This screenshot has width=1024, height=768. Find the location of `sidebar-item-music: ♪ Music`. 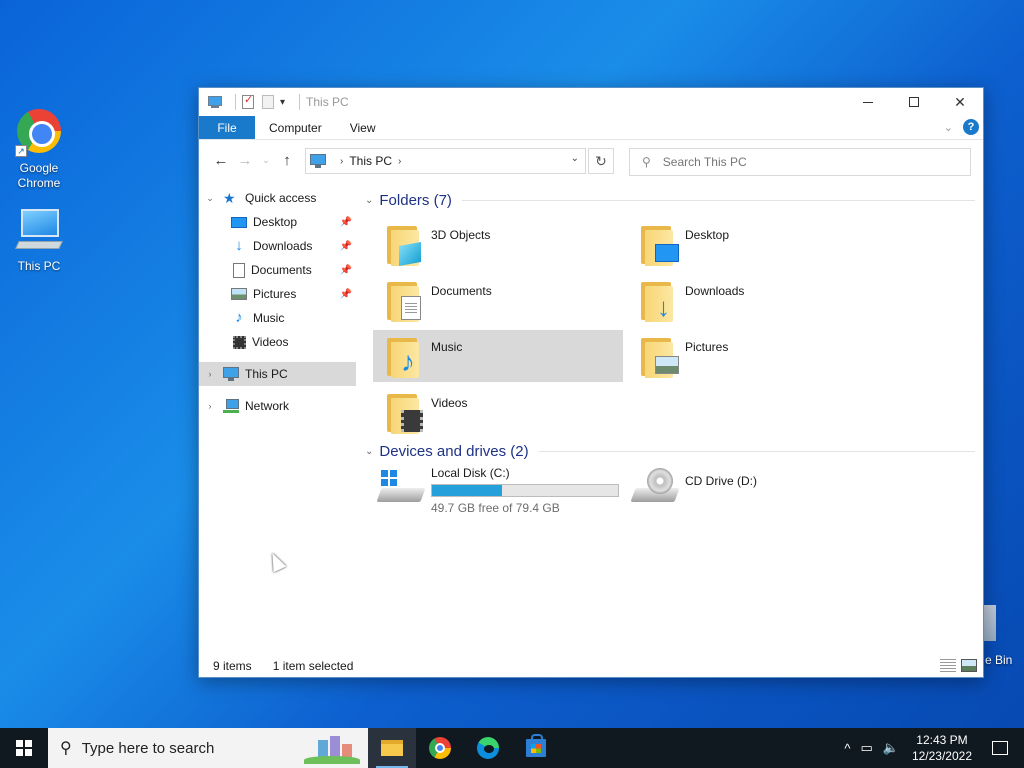

sidebar-item-music: ♪ Music is located at coordinates (277, 318).